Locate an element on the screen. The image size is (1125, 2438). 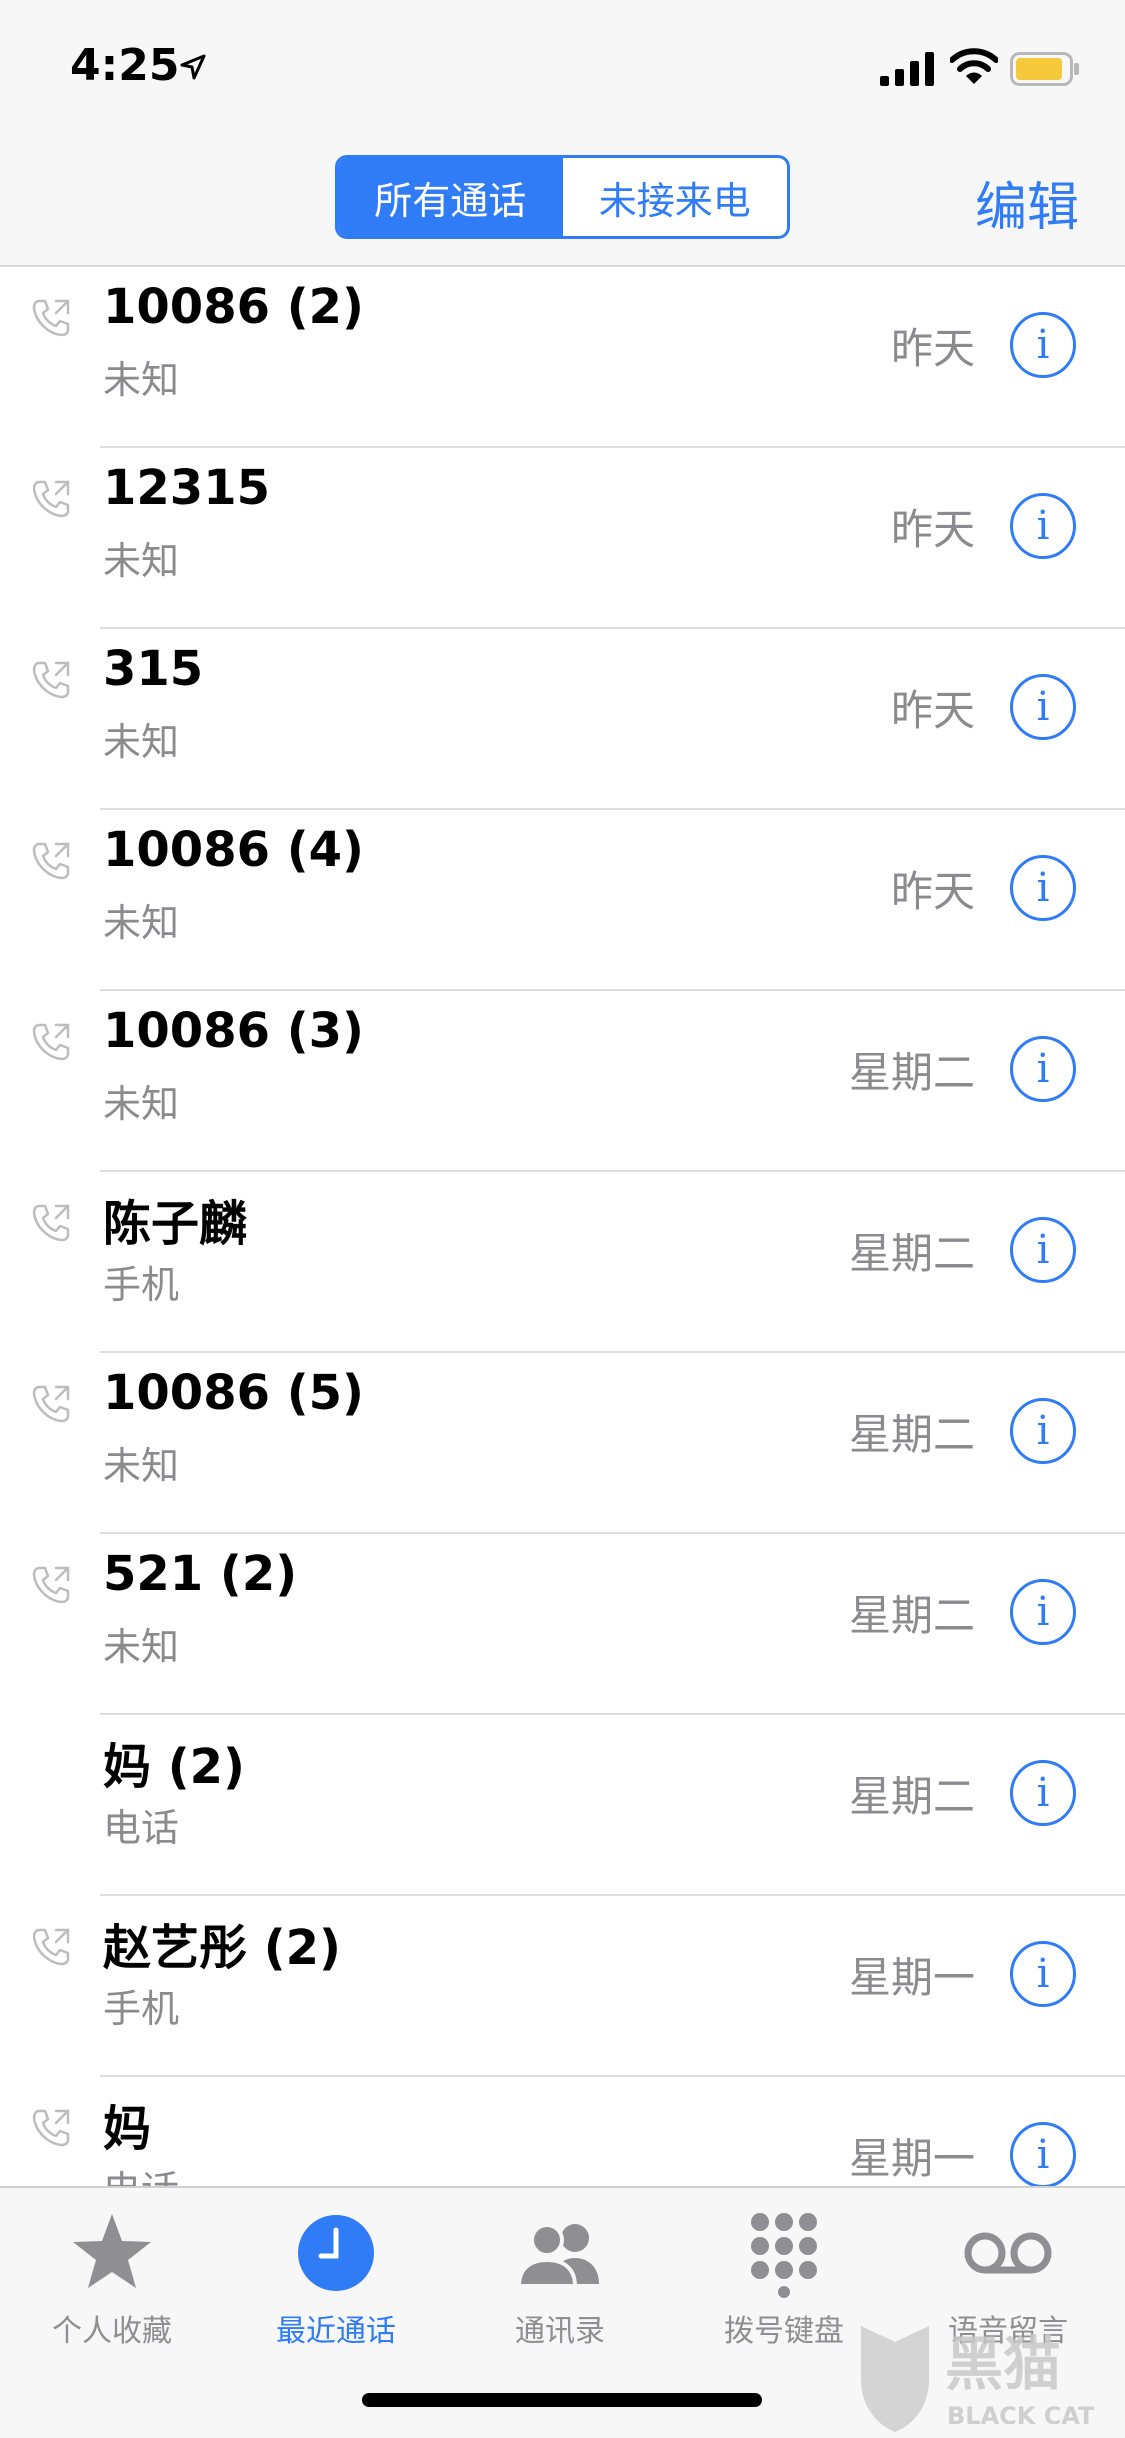
call-filter-segmented-control: 所有通话 未接来电 is located at coordinates (562, 197).